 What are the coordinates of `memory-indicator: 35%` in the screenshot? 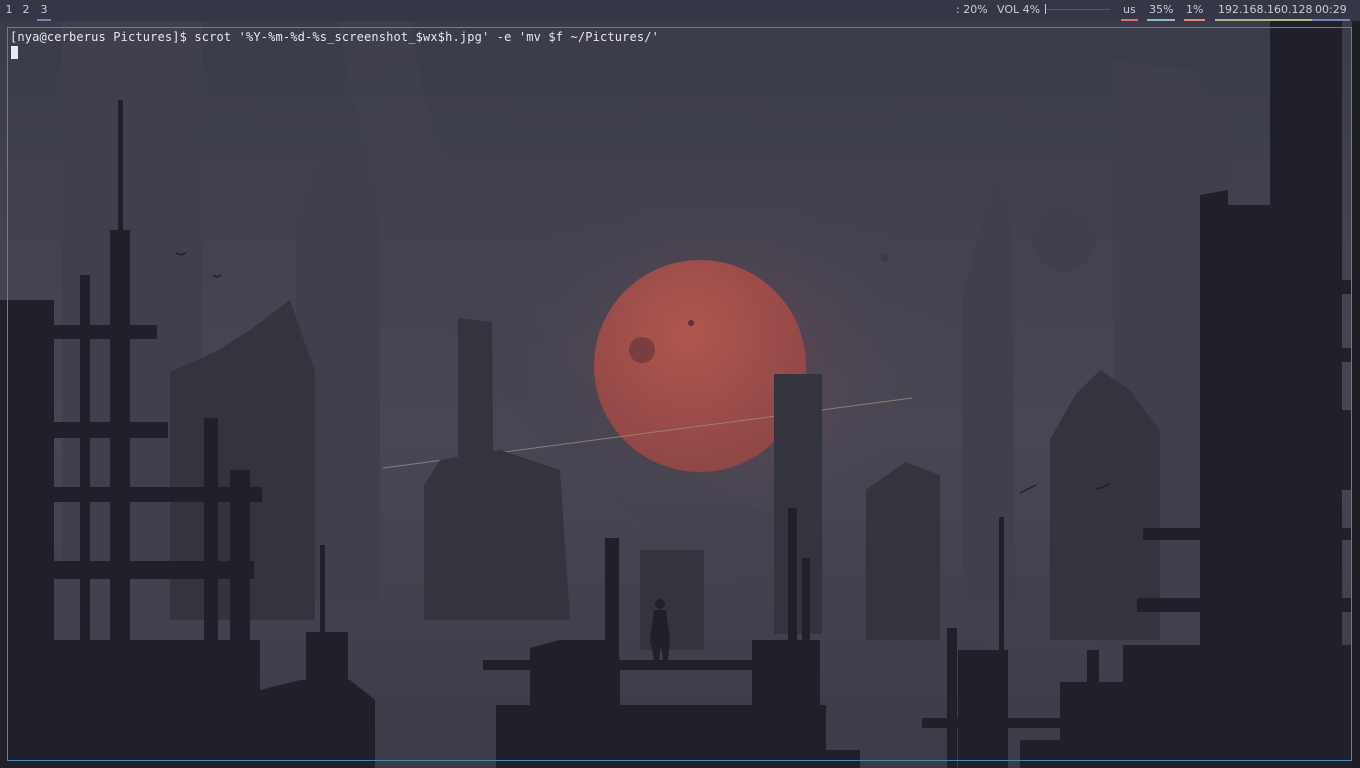 It's located at (1161, 12).